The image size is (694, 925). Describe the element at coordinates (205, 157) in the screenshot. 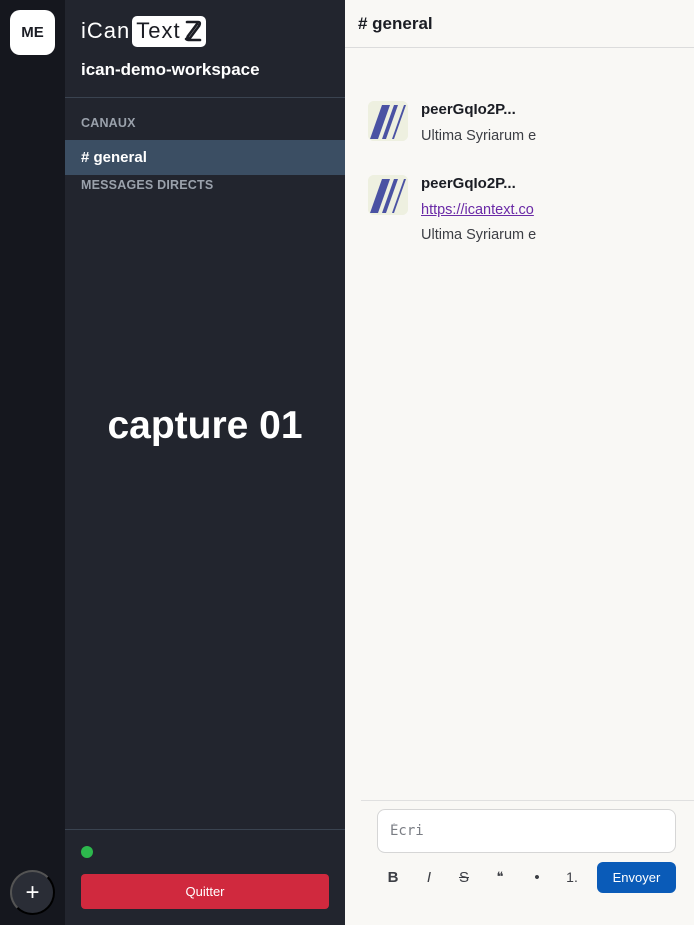

I see `channel-item-general: # general` at that location.